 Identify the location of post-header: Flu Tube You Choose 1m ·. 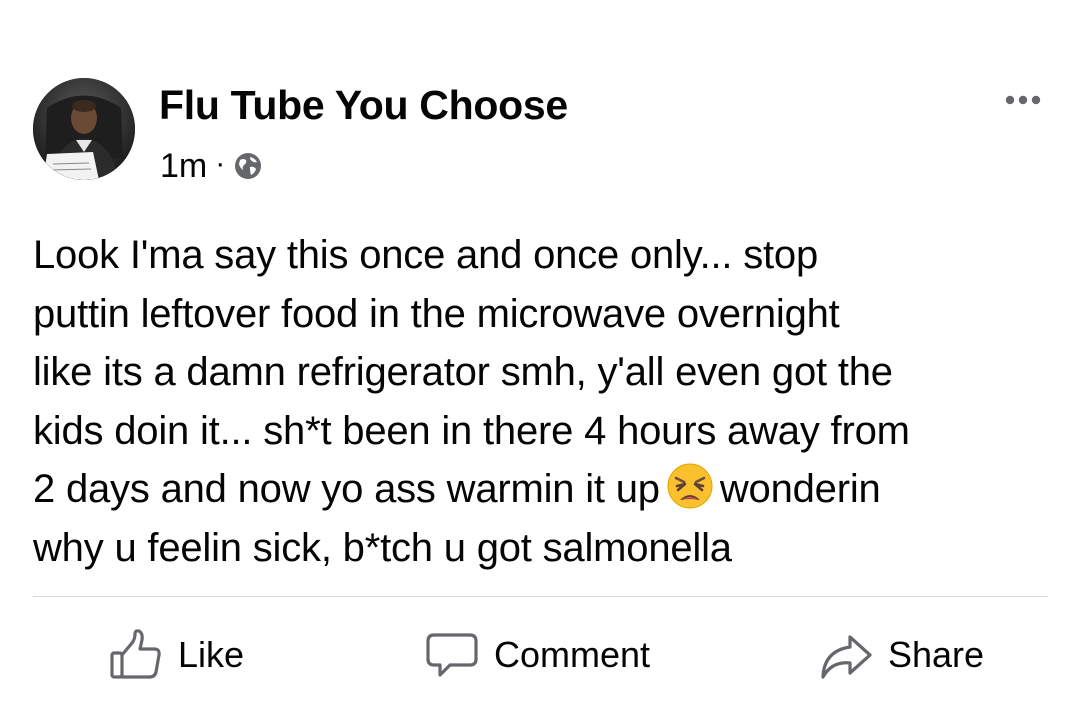
(543, 131).